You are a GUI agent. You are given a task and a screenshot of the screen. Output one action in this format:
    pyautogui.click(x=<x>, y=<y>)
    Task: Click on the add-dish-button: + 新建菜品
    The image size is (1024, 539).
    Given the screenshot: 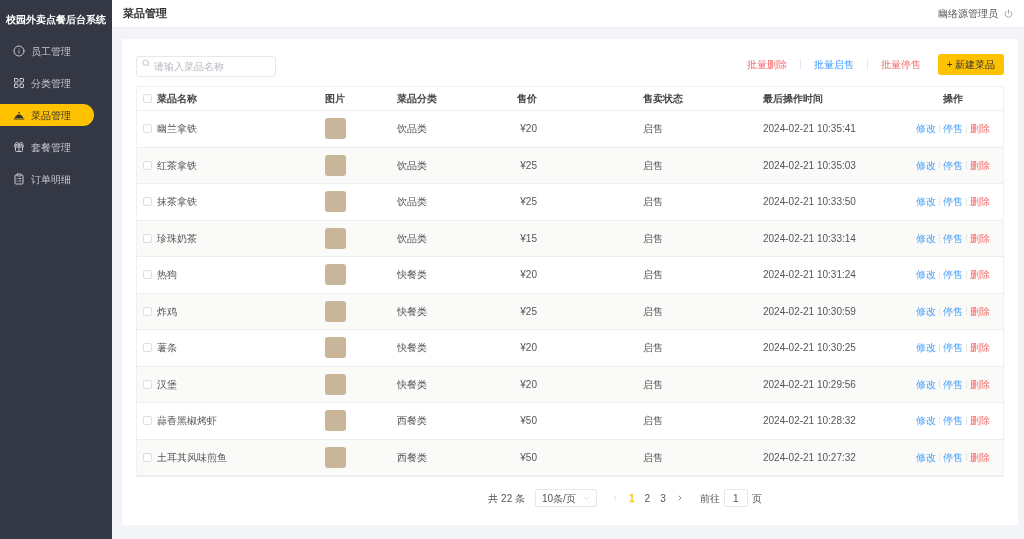 What is the action you would take?
    pyautogui.click(x=971, y=64)
    